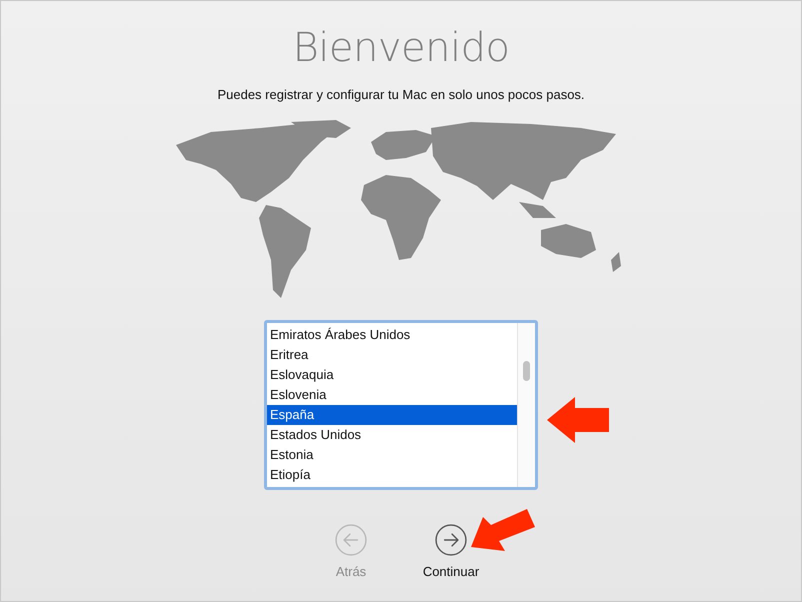 This screenshot has width=802, height=602. What do you see at coordinates (392, 435) in the screenshot?
I see `list-item: Estados Unidos` at bounding box center [392, 435].